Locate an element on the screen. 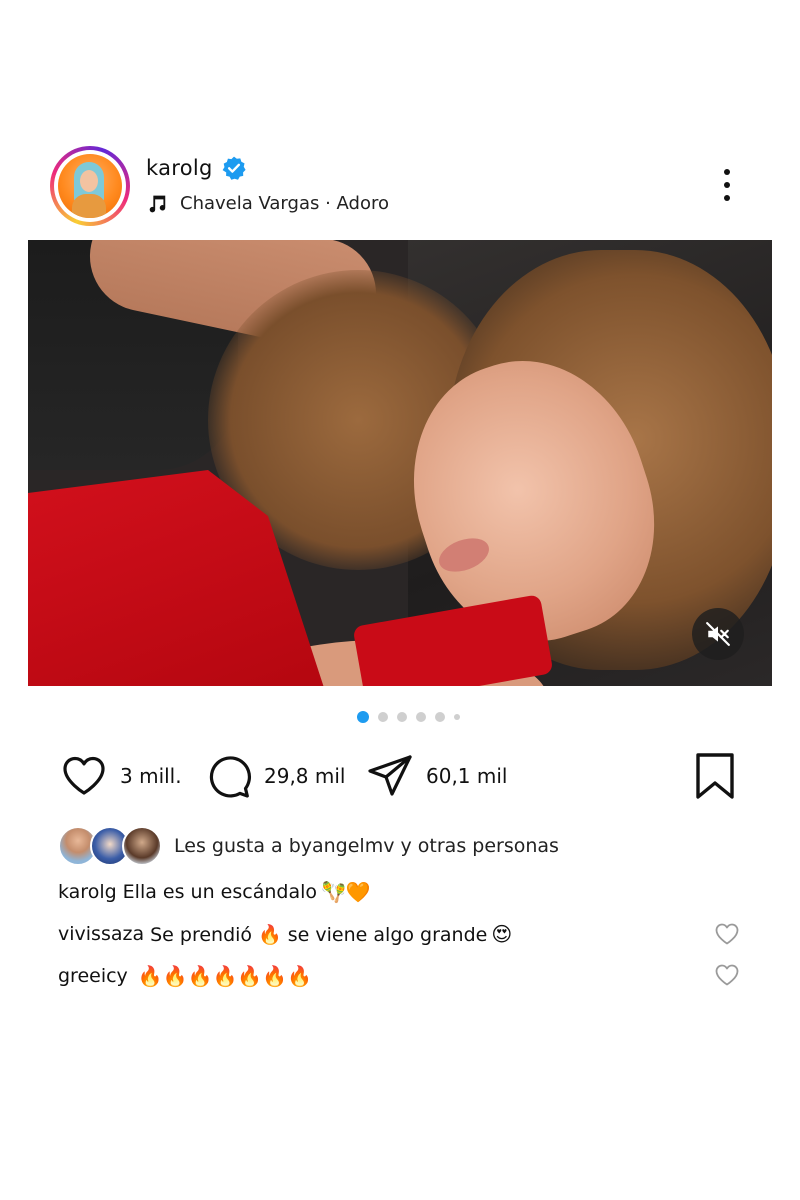  music-note-icon is located at coordinates (157, 204).